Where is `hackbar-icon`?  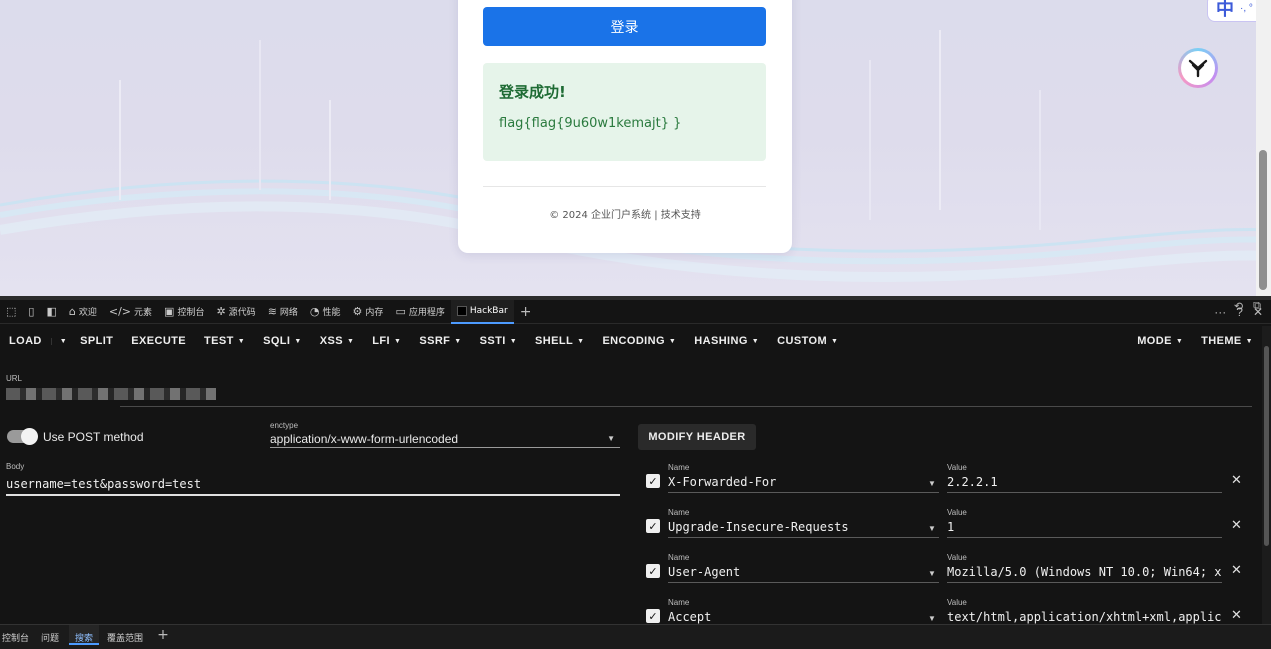 hackbar-icon is located at coordinates (461, 310).